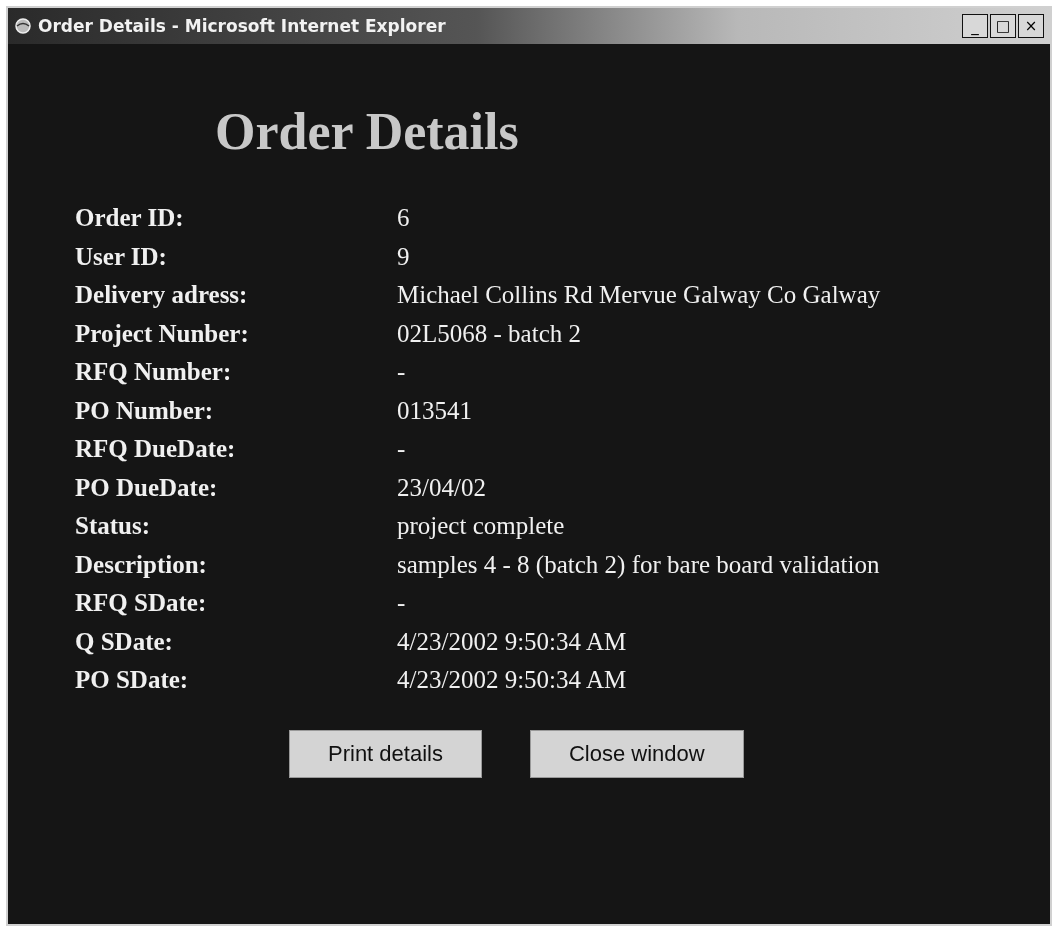 This screenshot has height=938, width=1059. Describe the element at coordinates (121, 256) in the screenshot. I see `field-label: User ID:` at that location.